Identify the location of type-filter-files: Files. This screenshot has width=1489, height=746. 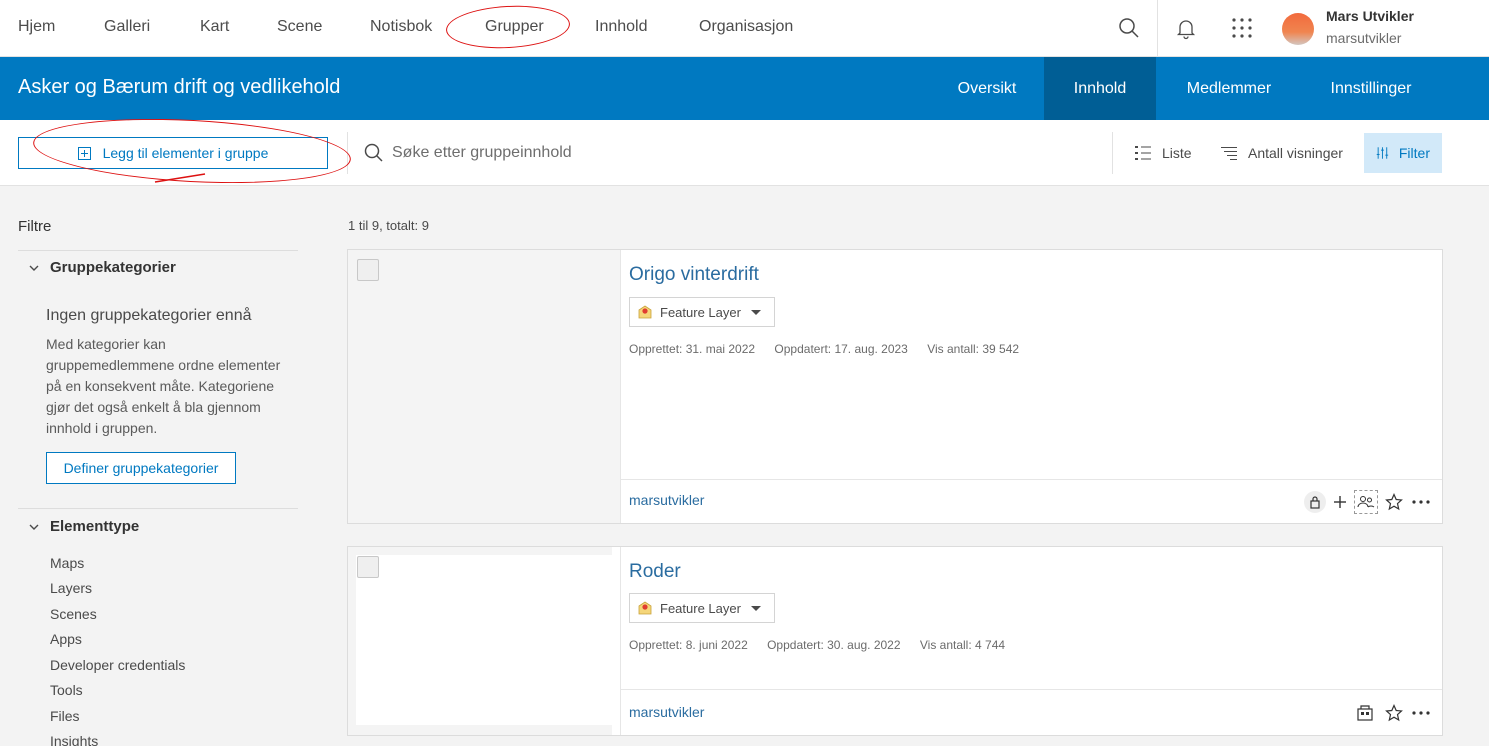
(65, 716).